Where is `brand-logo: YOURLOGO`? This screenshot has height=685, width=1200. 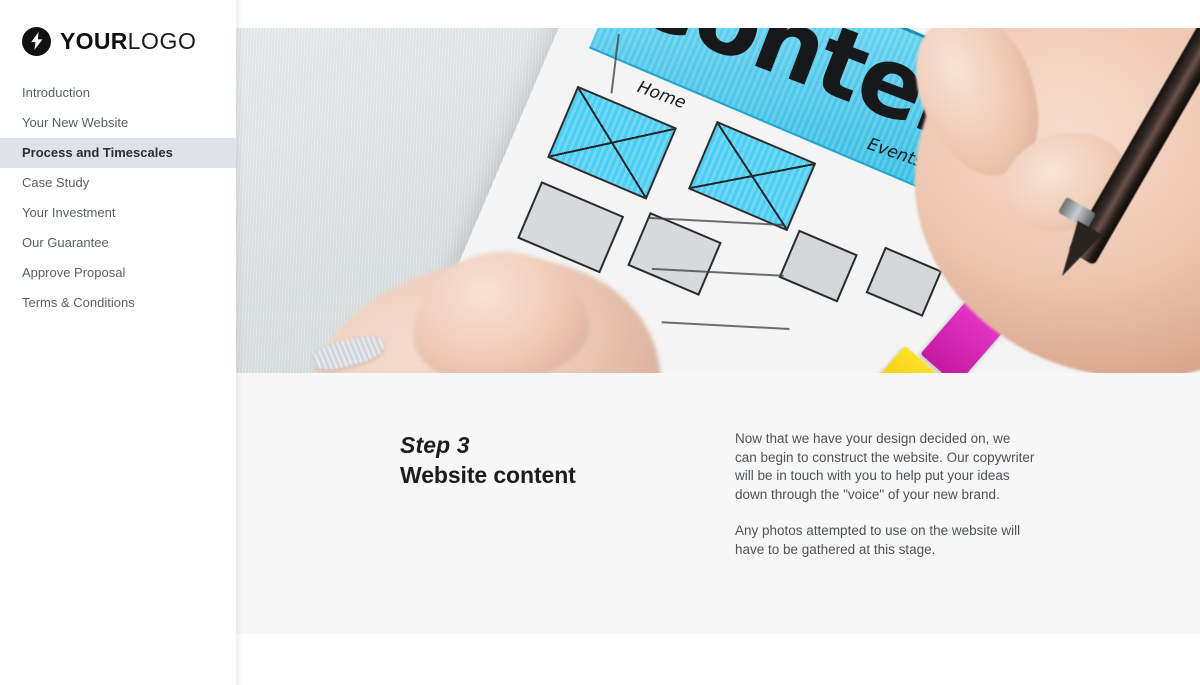
brand-logo: YOURLOGO is located at coordinates (109, 41).